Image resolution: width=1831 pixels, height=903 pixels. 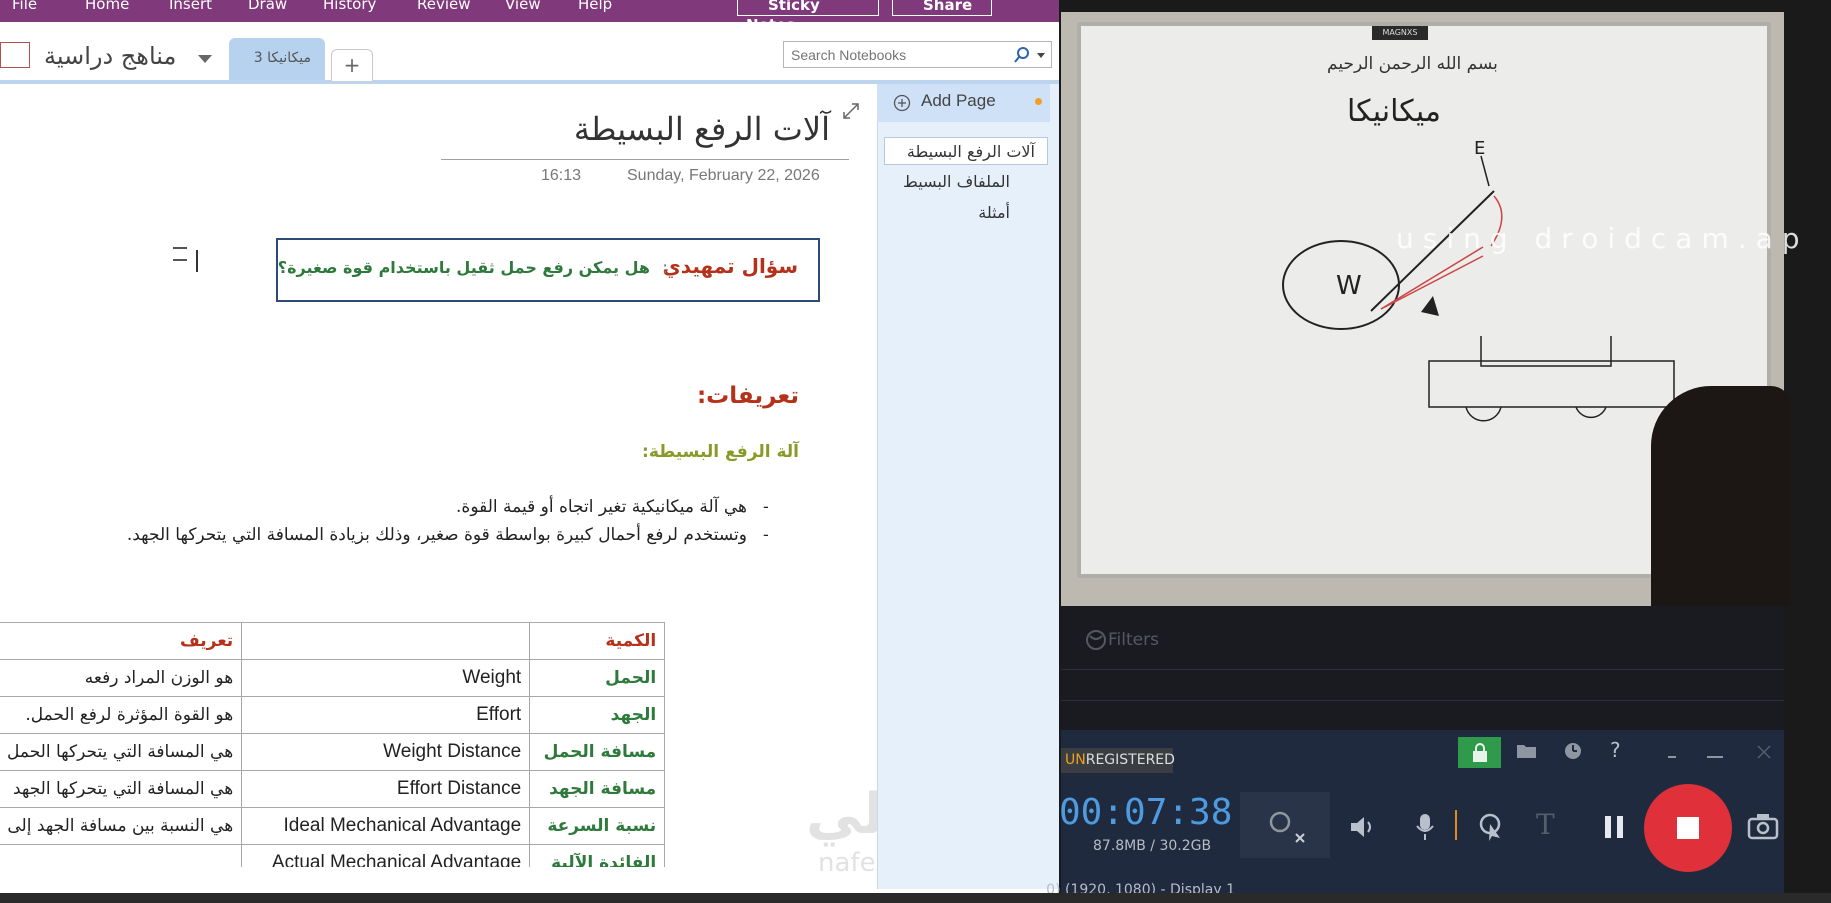 I want to click on microphone-icon, so click(x=1425, y=827).